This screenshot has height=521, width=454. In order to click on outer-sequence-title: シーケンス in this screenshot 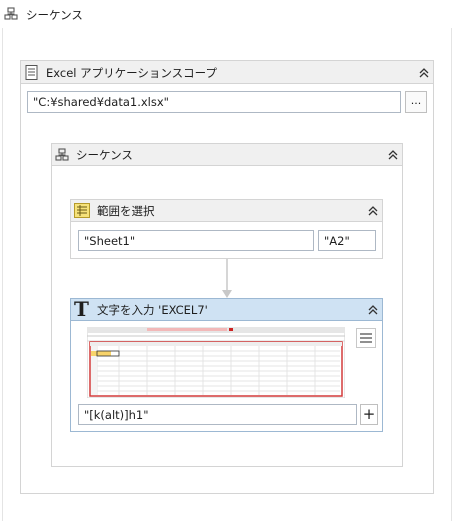, I will do `click(54, 15)`.